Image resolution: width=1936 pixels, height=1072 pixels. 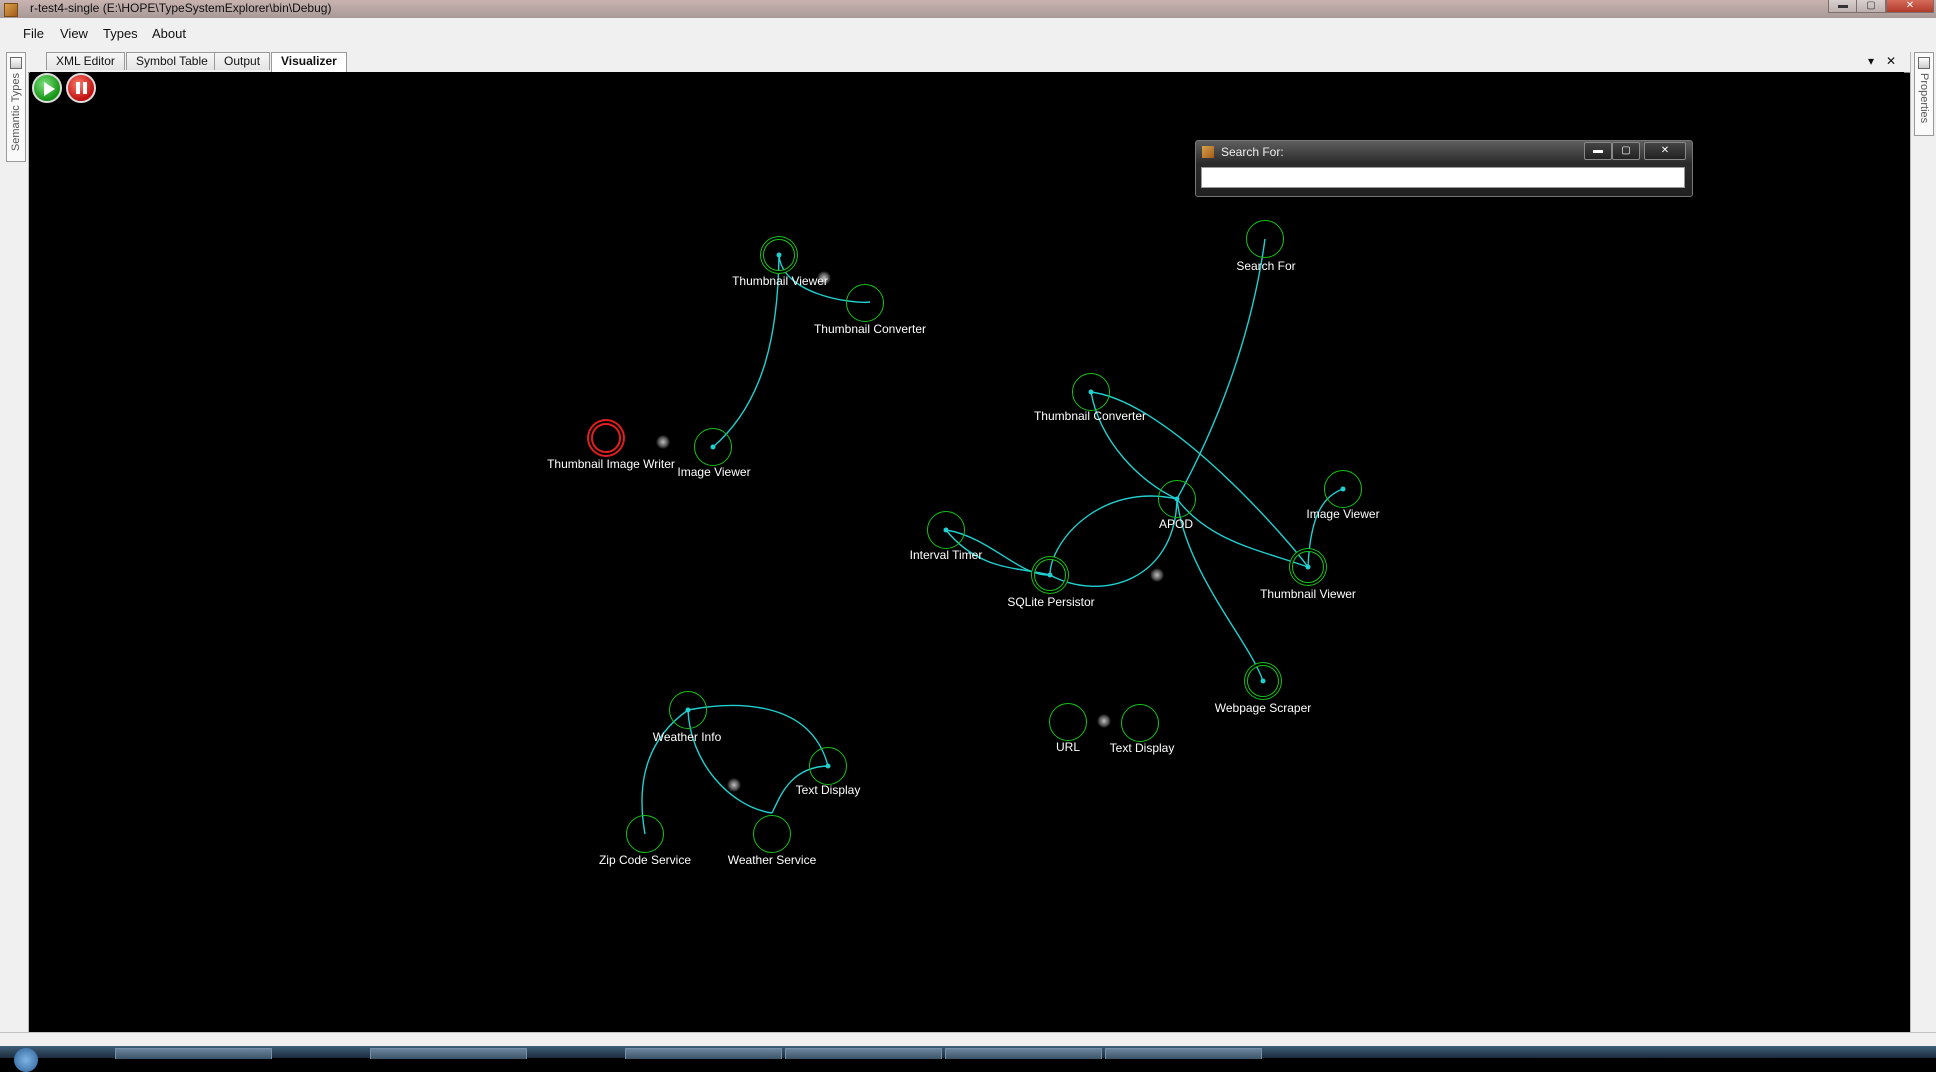 I want to click on left-dock-rail: Semantic Types, so click(x=14, y=542).